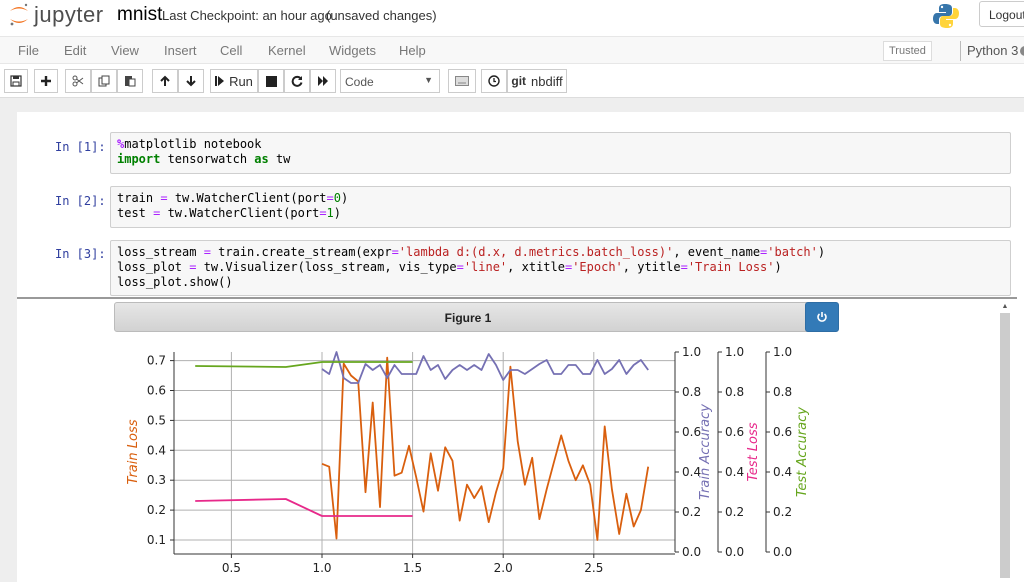  What do you see at coordinates (80, 147) in the screenshot?
I see `cell-prompt: In [1]:` at bounding box center [80, 147].